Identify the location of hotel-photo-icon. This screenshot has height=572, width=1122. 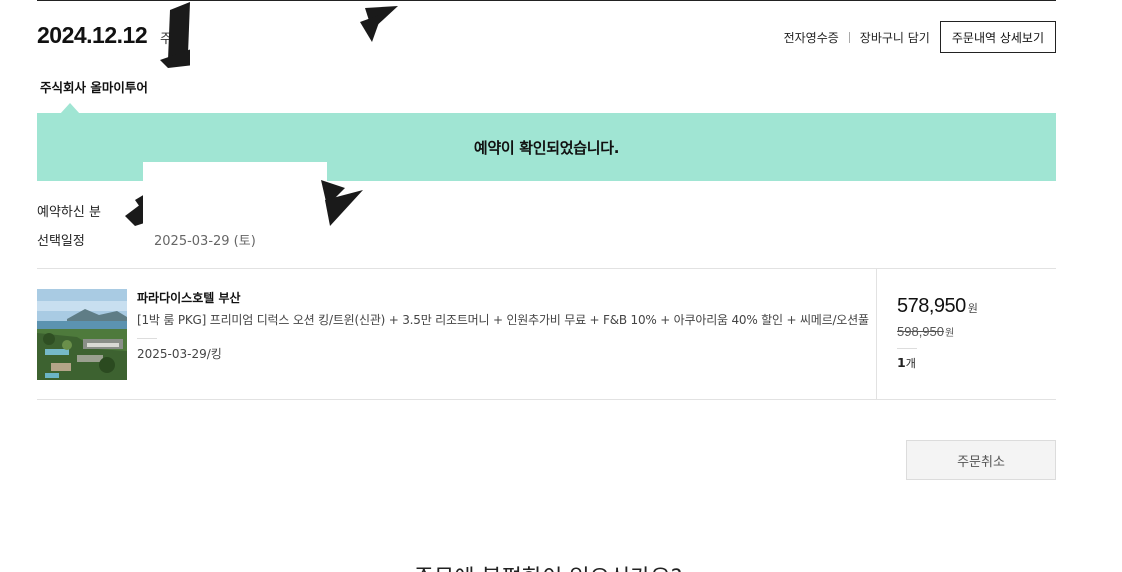
(82, 334).